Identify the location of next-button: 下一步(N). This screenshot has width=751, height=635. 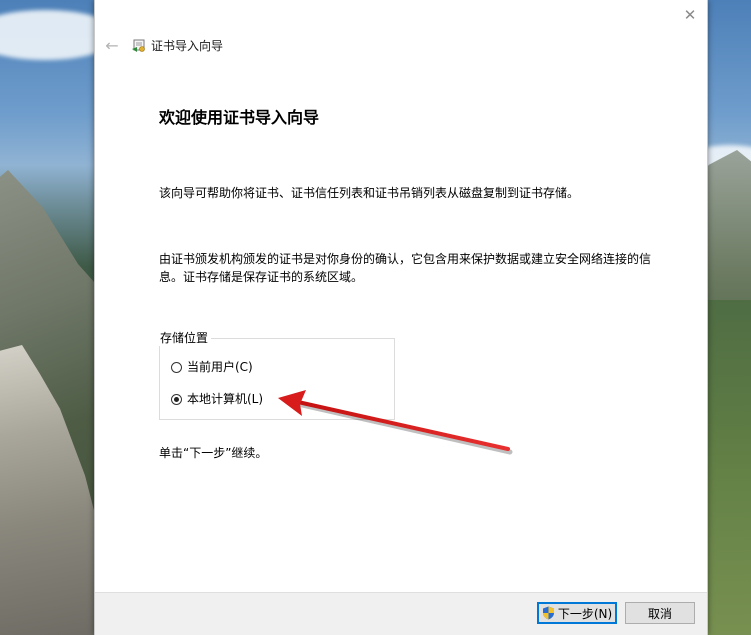
(577, 613).